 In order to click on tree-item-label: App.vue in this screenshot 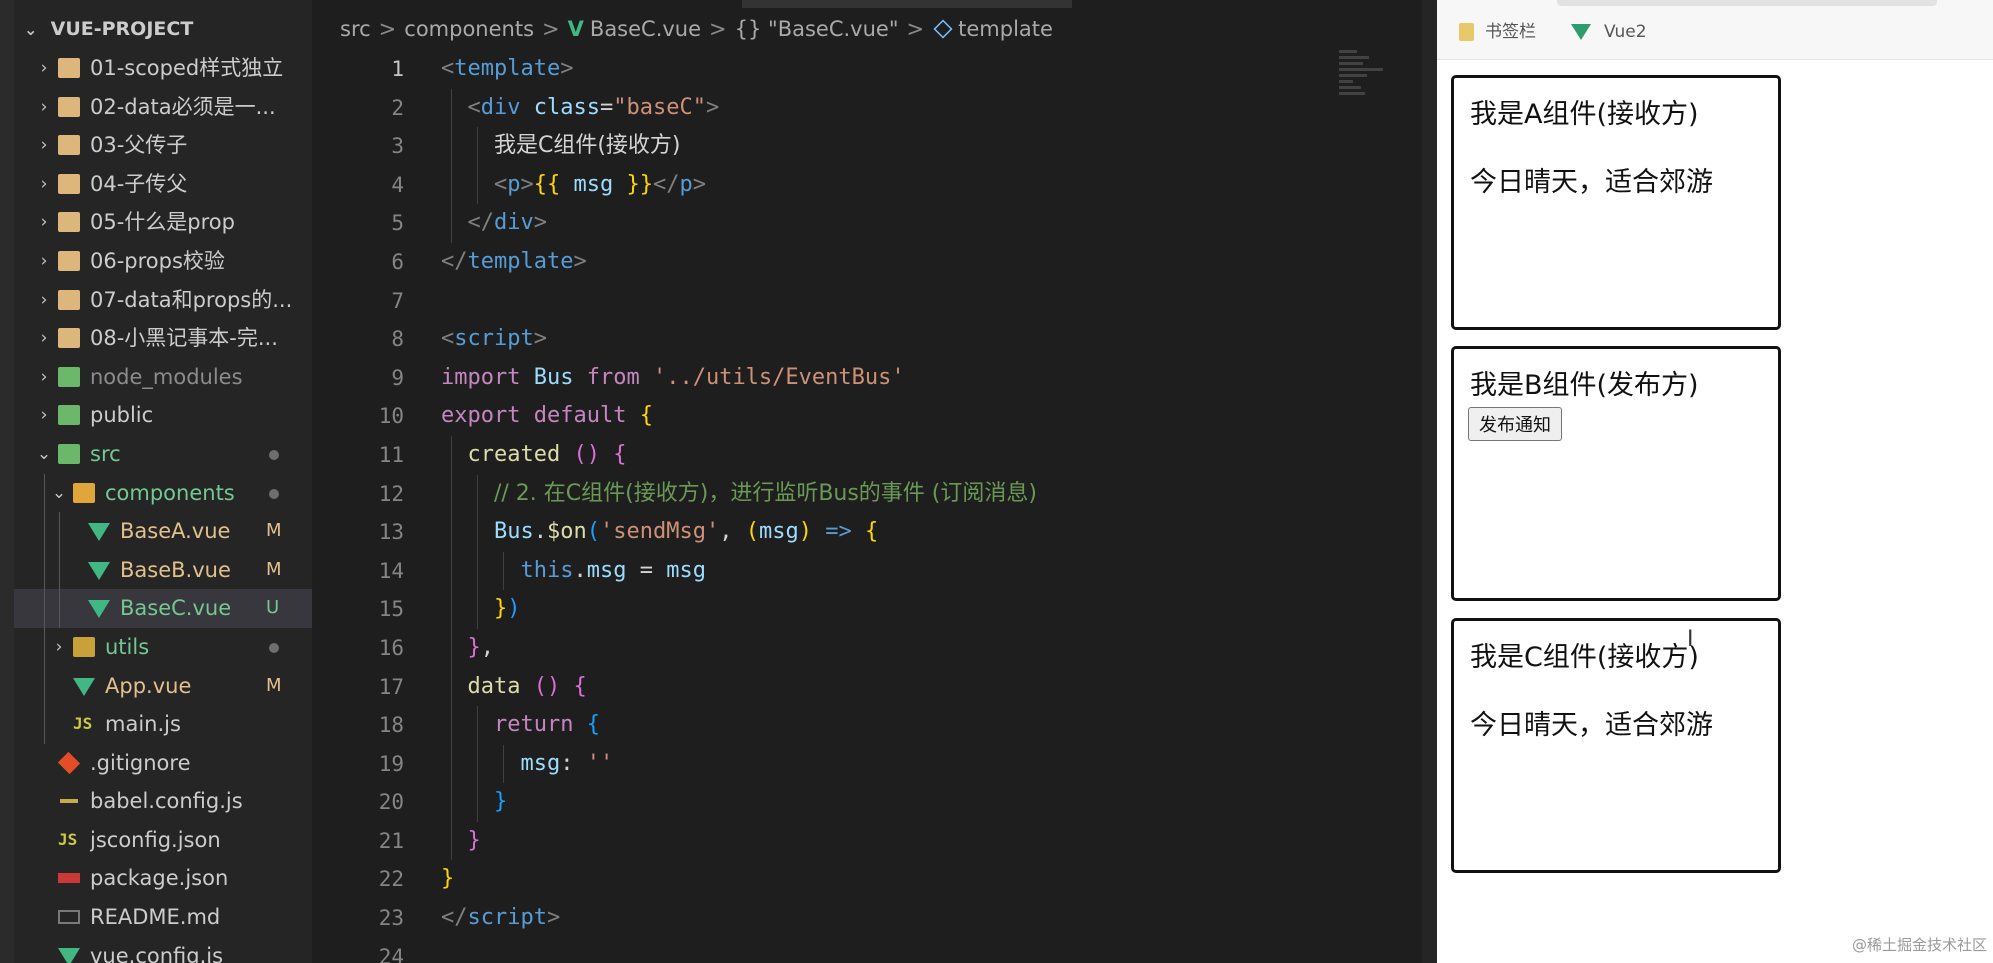, I will do `click(148, 685)`.